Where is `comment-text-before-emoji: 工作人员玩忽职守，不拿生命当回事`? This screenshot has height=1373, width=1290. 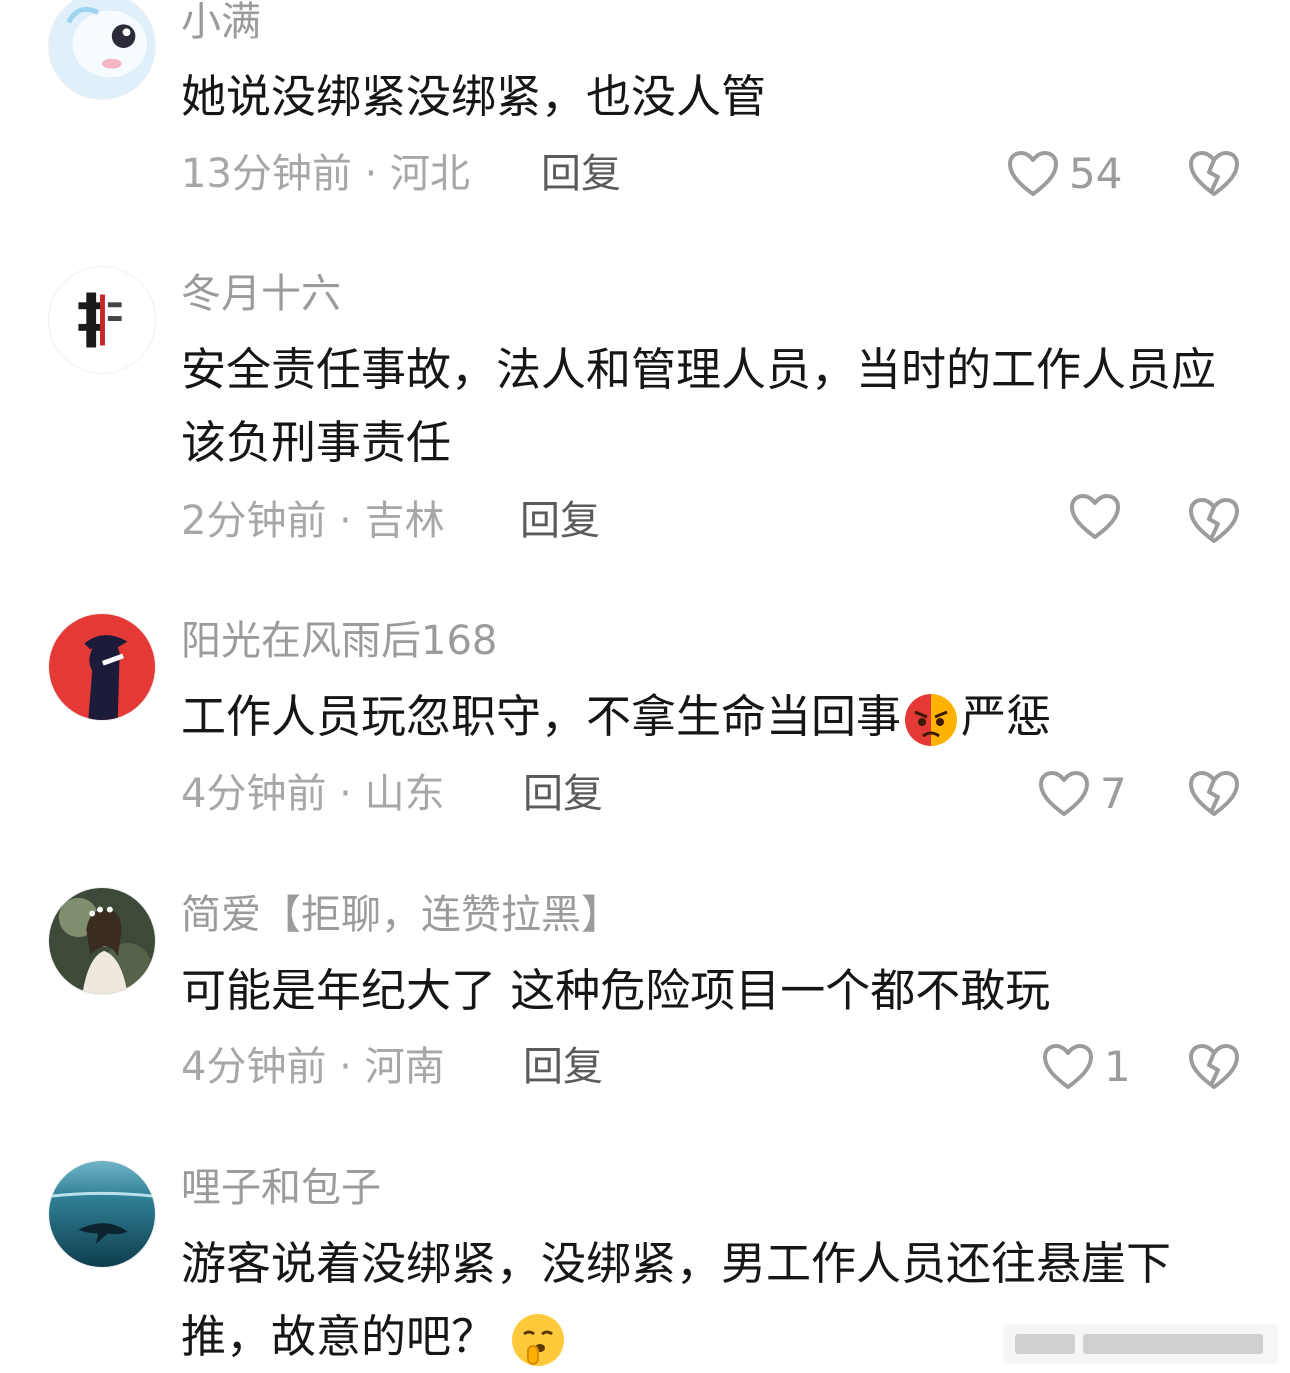 comment-text-before-emoji: 工作人员玩忽职守，不拿生命当回事 is located at coordinates (541, 716).